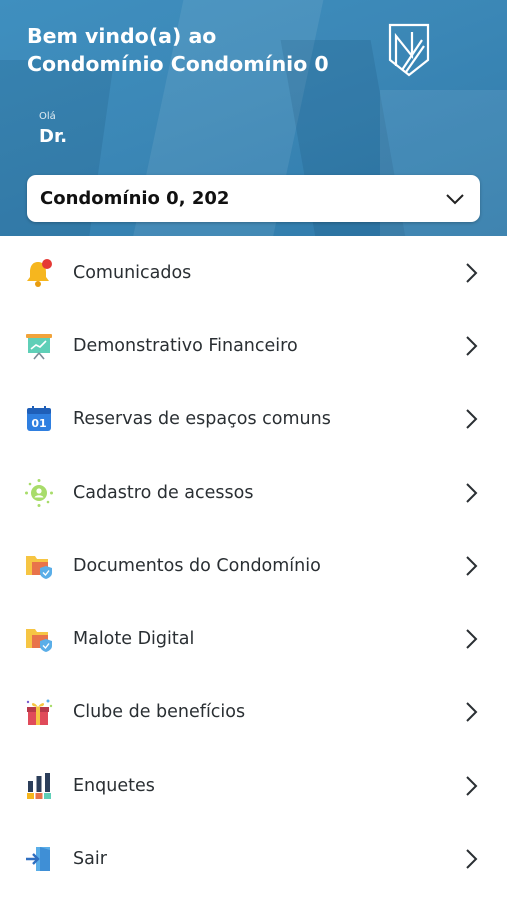 This screenshot has height=900, width=507. What do you see at coordinates (202, 419) in the screenshot?
I see `menu-item-label: Reservas de espaços comuns` at bounding box center [202, 419].